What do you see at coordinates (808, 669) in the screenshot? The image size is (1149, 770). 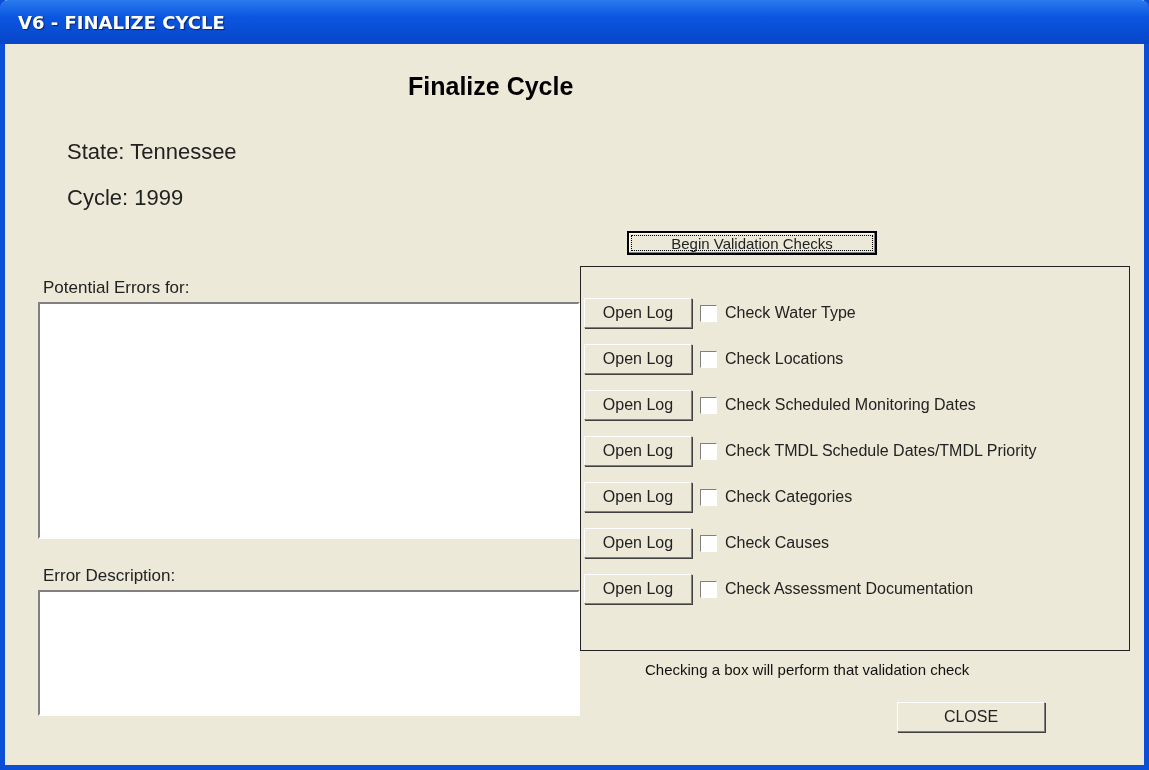 I see `hint-text: Checking a box will perform that validation check` at bounding box center [808, 669].